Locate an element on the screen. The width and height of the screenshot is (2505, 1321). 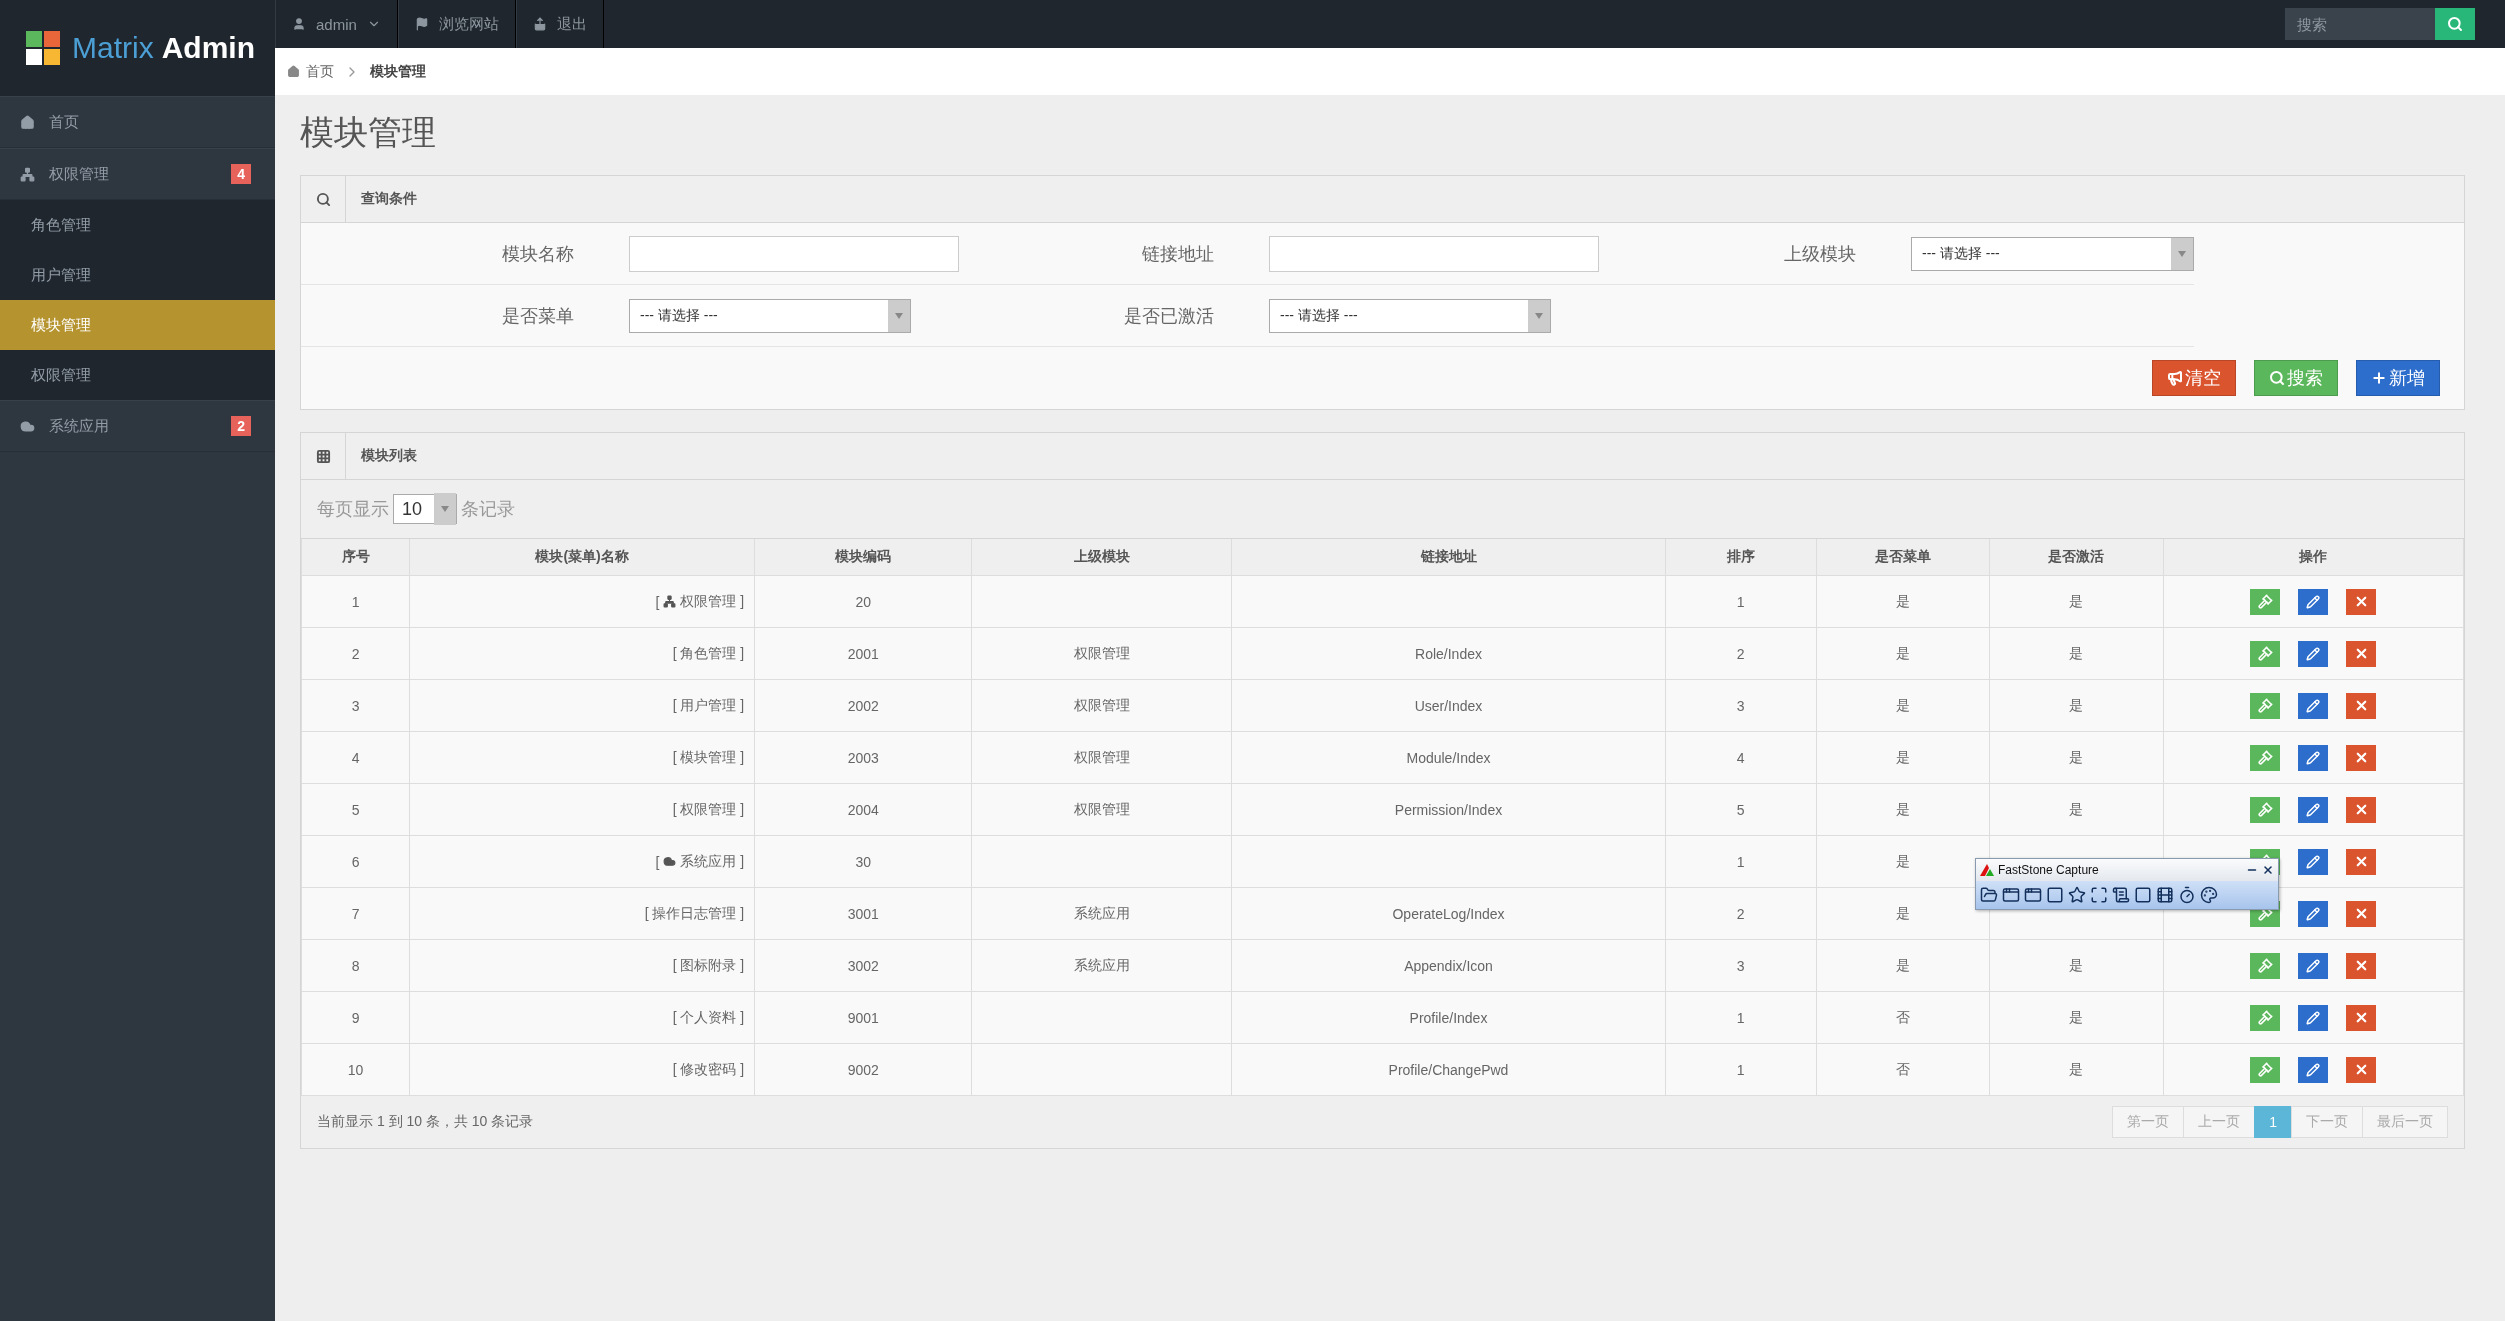
submenu-item: 模块管理 is located at coordinates (137, 325).